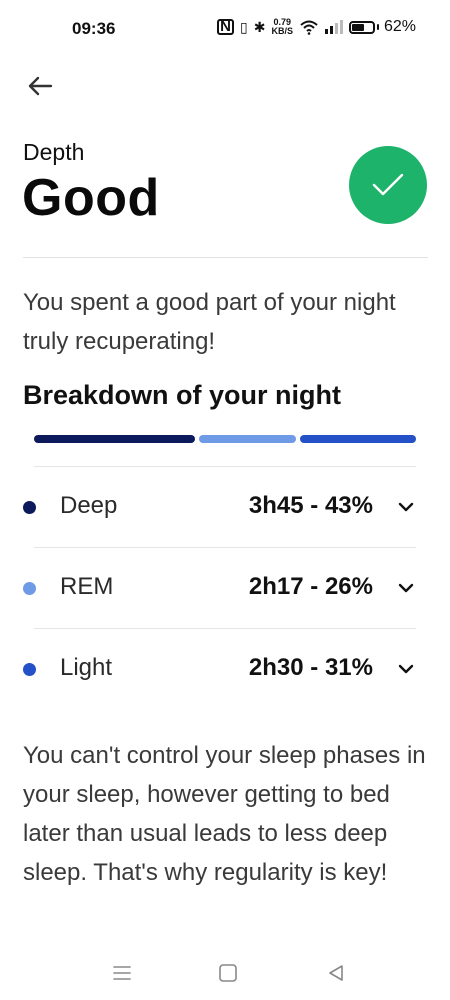 This screenshot has height=1000, width=450. Describe the element at coordinates (225, 257) in the screenshot. I see `section-divider` at that location.